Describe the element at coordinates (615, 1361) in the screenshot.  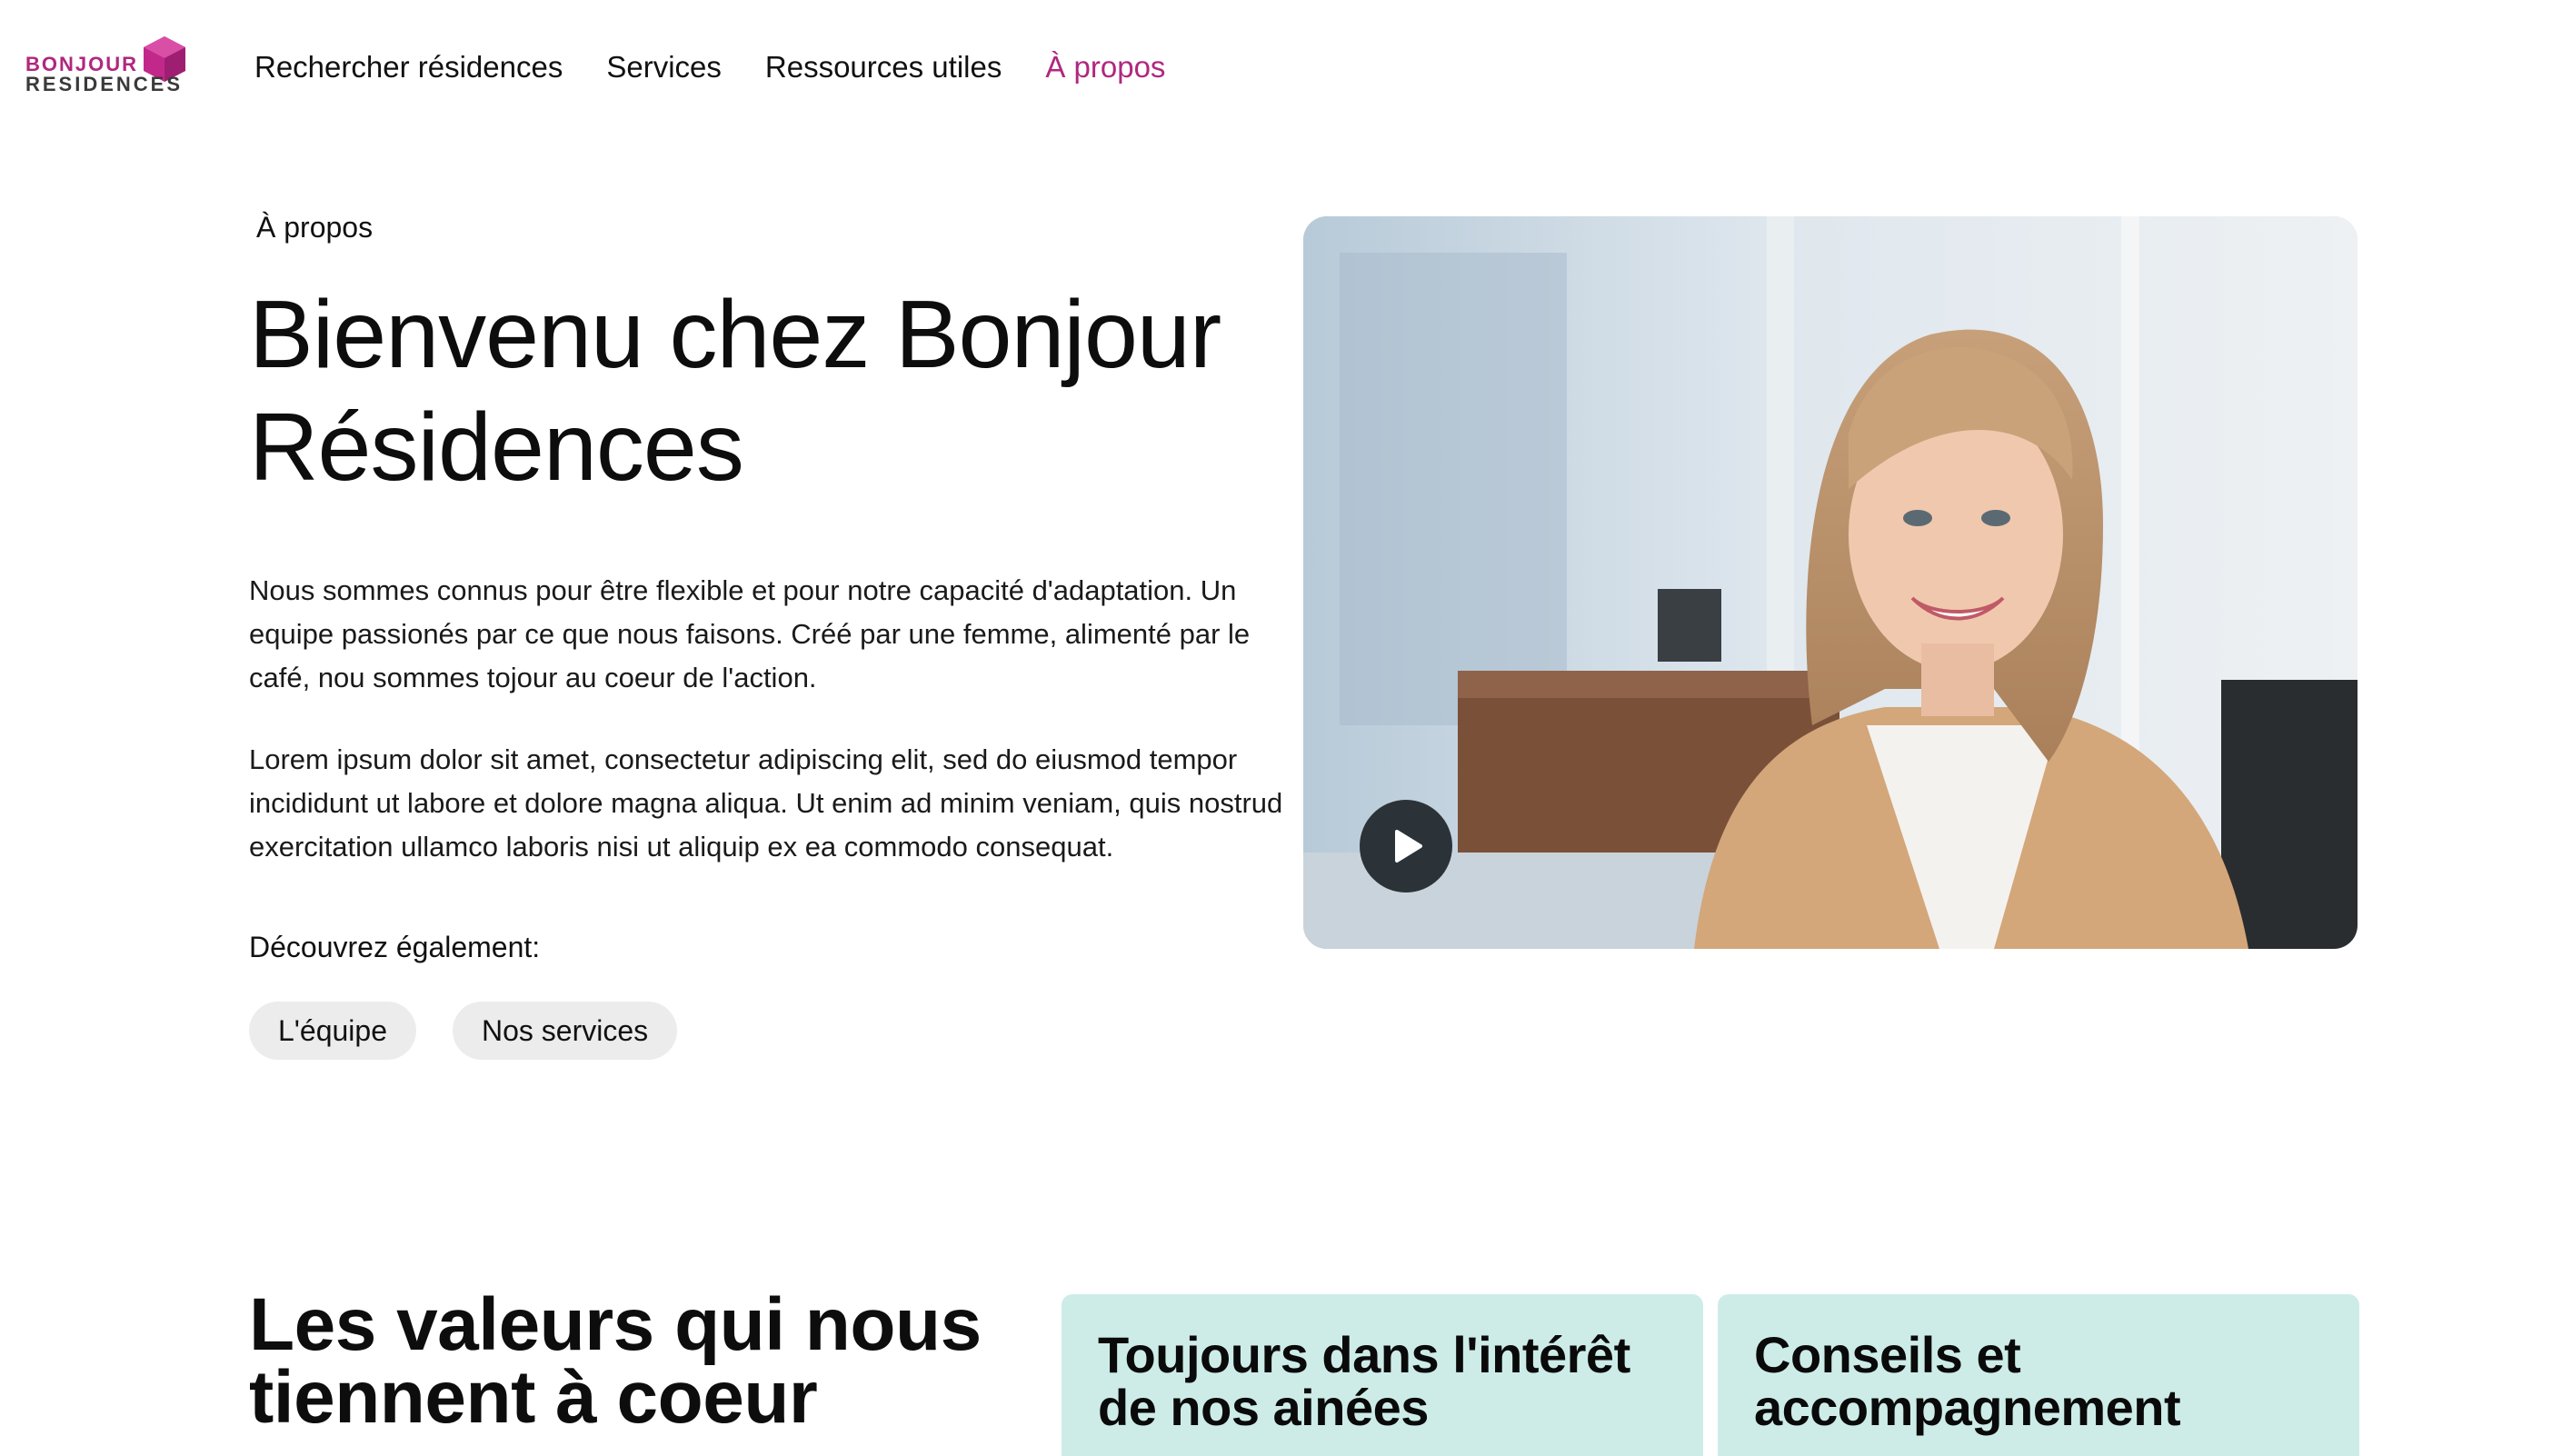
I see `values-heading: Les valeurs qui nous tiennent à coeur` at that location.